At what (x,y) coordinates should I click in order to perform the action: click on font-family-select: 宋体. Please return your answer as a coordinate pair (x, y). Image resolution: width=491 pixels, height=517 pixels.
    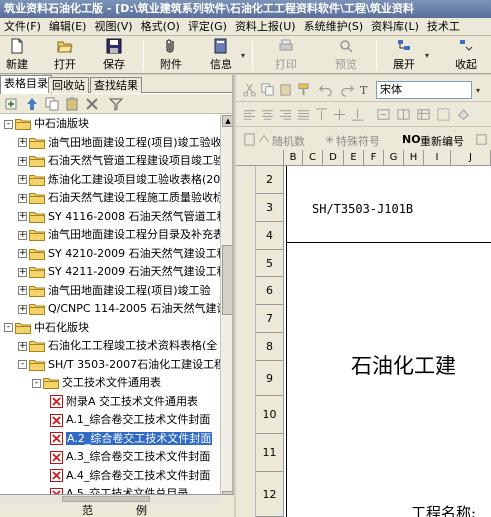
    Looking at the image, I should click on (424, 90).